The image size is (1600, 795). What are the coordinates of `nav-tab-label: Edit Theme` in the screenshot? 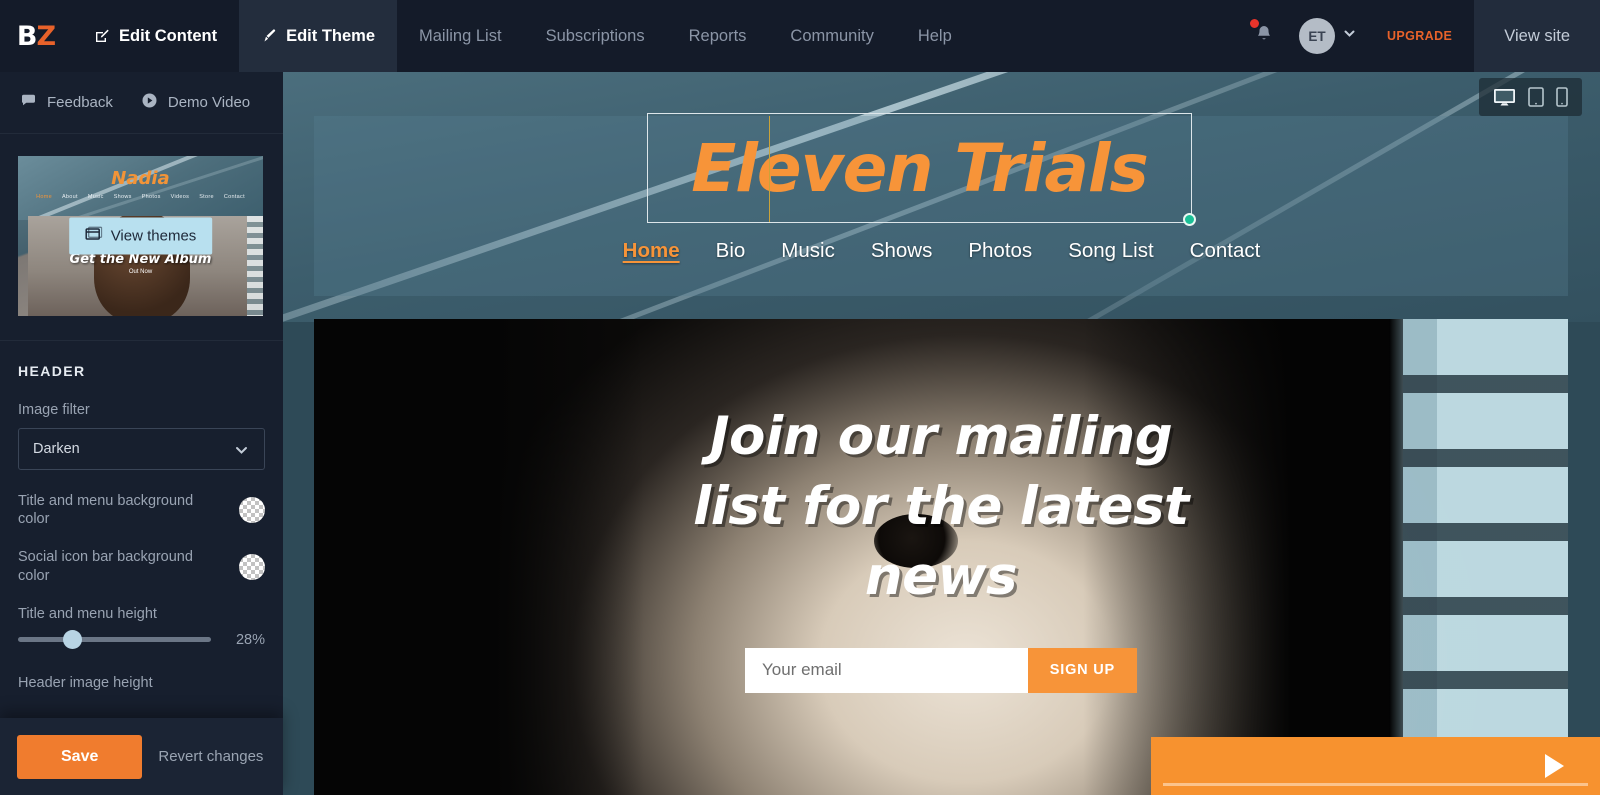 It's located at (331, 35).